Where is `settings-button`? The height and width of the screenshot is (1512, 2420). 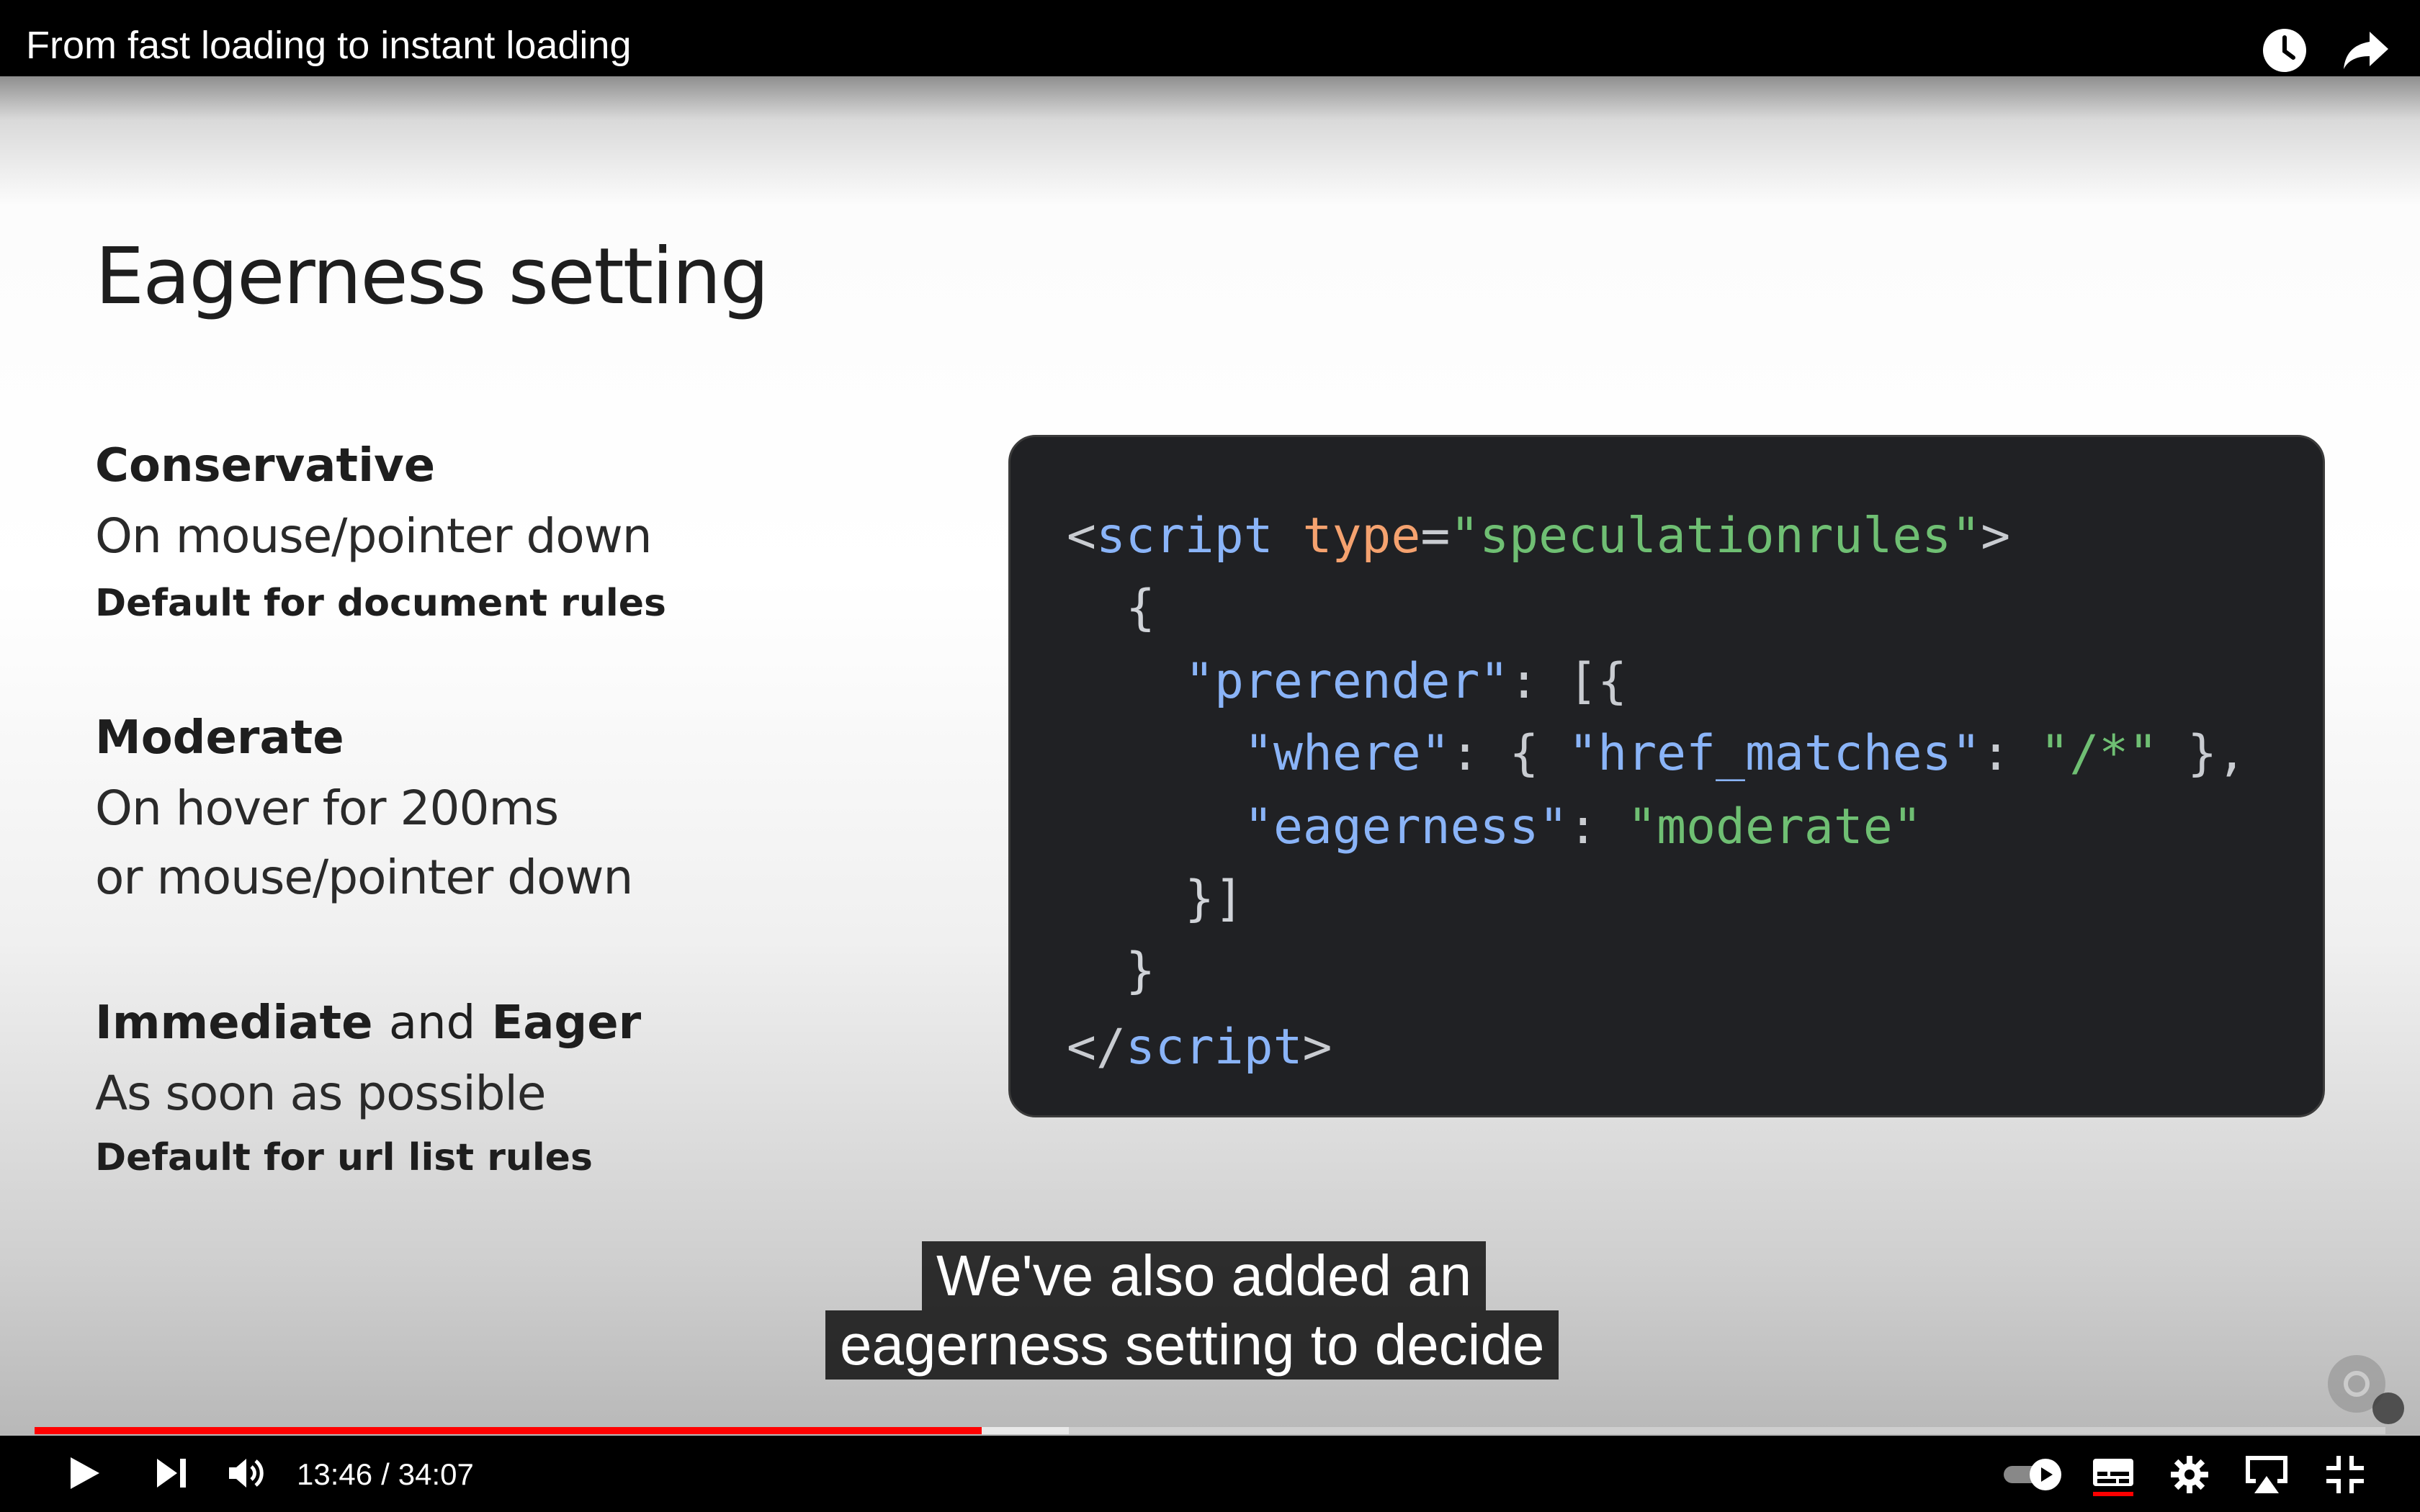 settings-button is located at coordinates (2189, 1476).